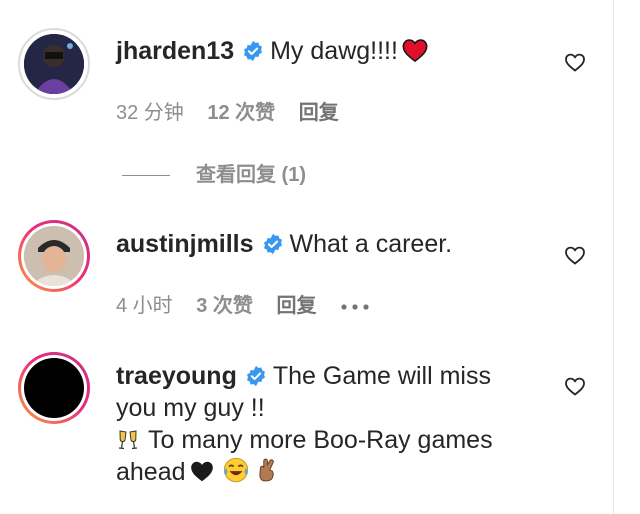 This screenshot has width=640, height=514. What do you see at coordinates (190, 408) in the screenshot?
I see `comment-text-line2: you my guy !!` at bounding box center [190, 408].